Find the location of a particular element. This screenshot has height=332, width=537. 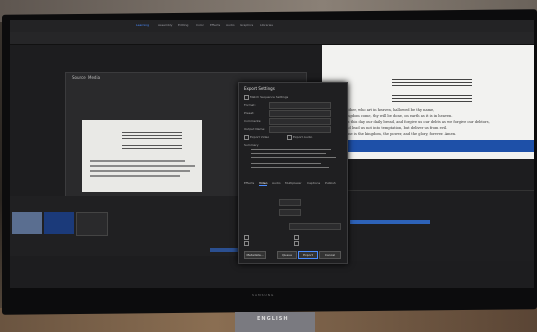

tab-source: Source is located at coordinates (79, 77).